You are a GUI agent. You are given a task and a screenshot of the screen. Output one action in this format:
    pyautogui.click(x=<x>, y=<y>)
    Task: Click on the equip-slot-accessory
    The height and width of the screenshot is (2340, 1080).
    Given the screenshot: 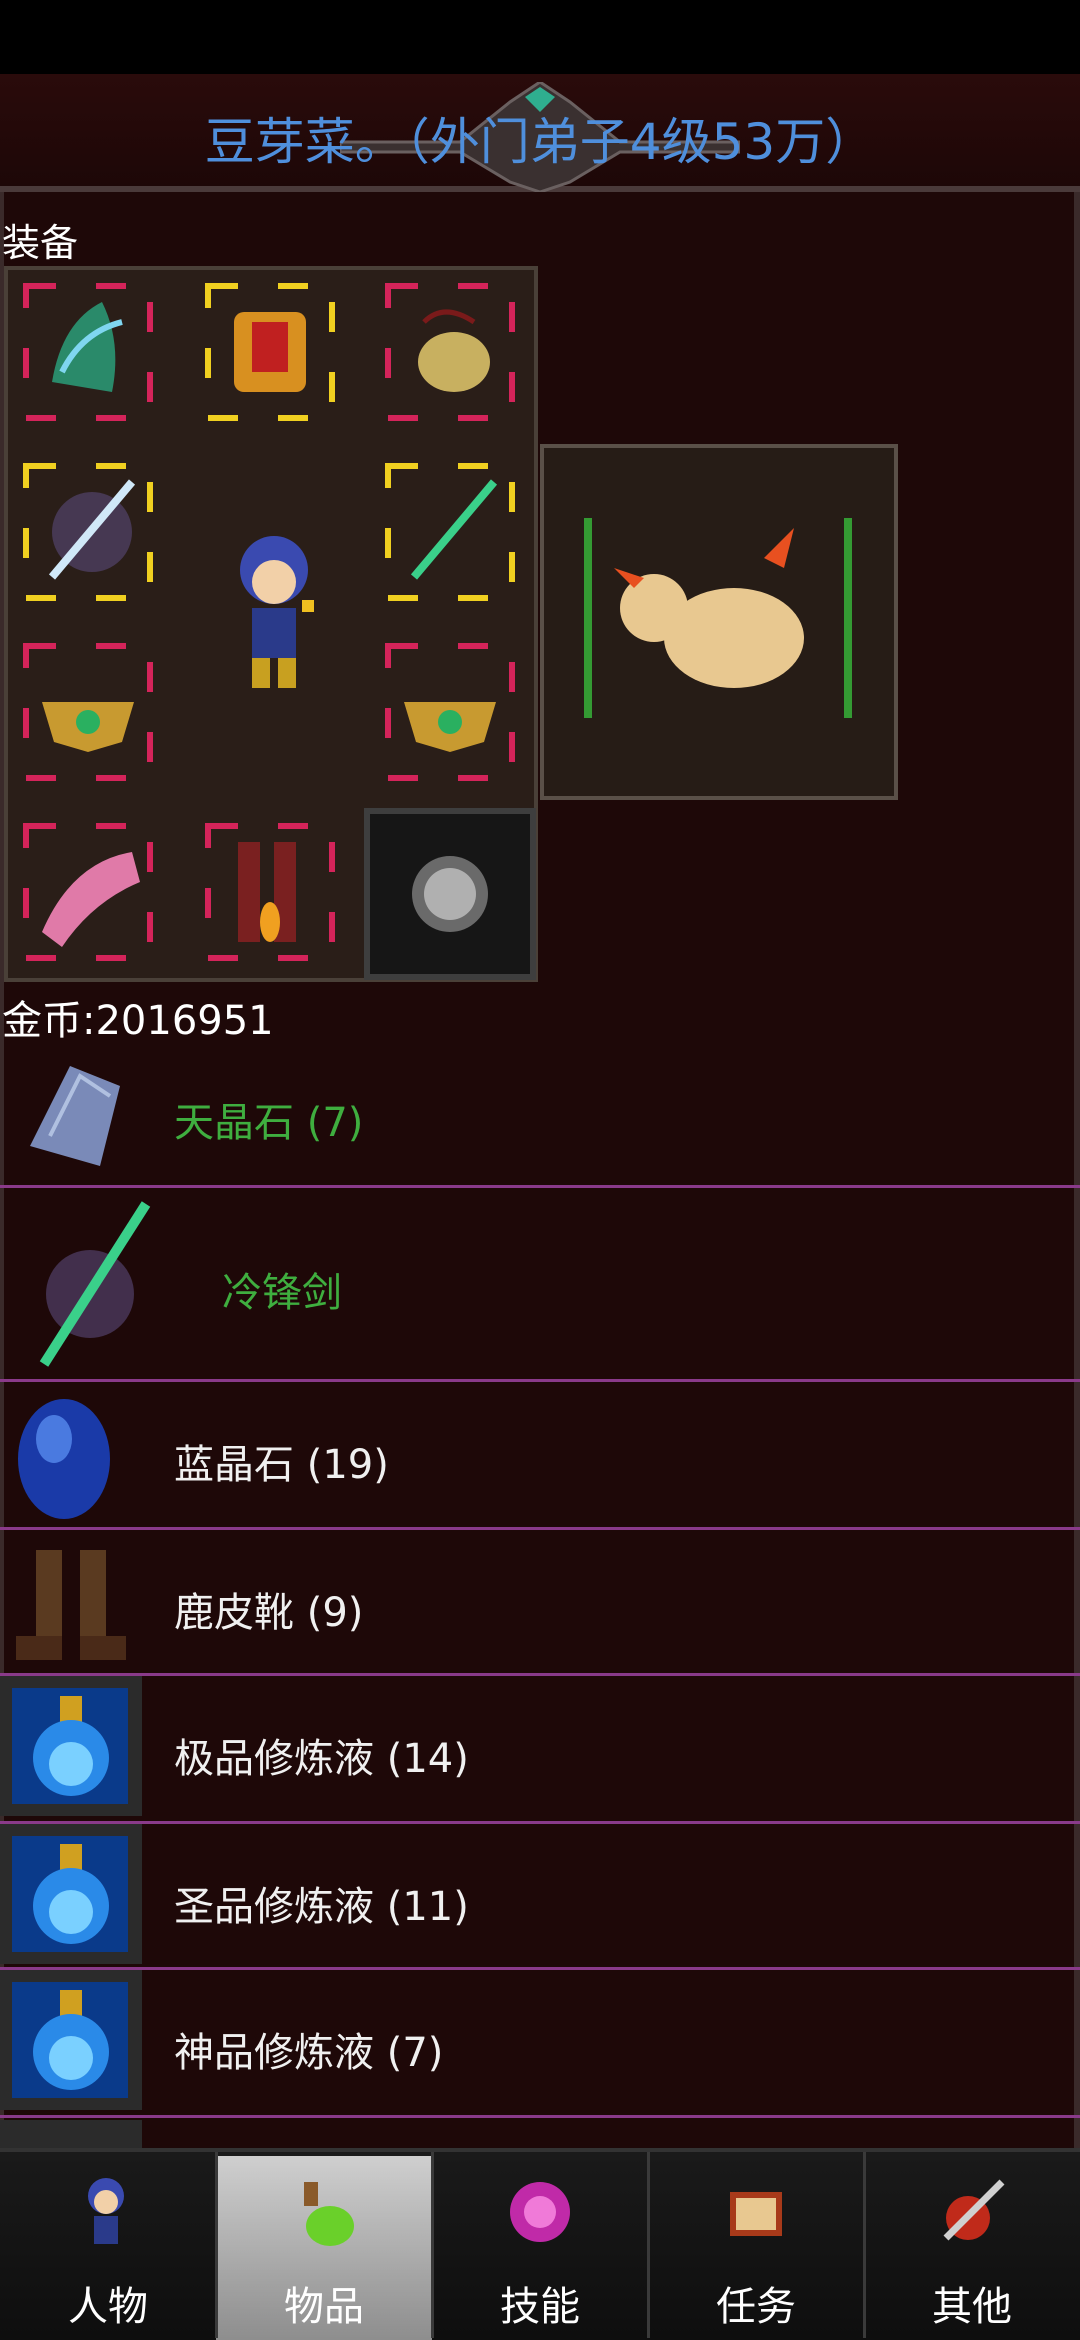 What is the action you would take?
    pyautogui.click(x=450, y=352)
    